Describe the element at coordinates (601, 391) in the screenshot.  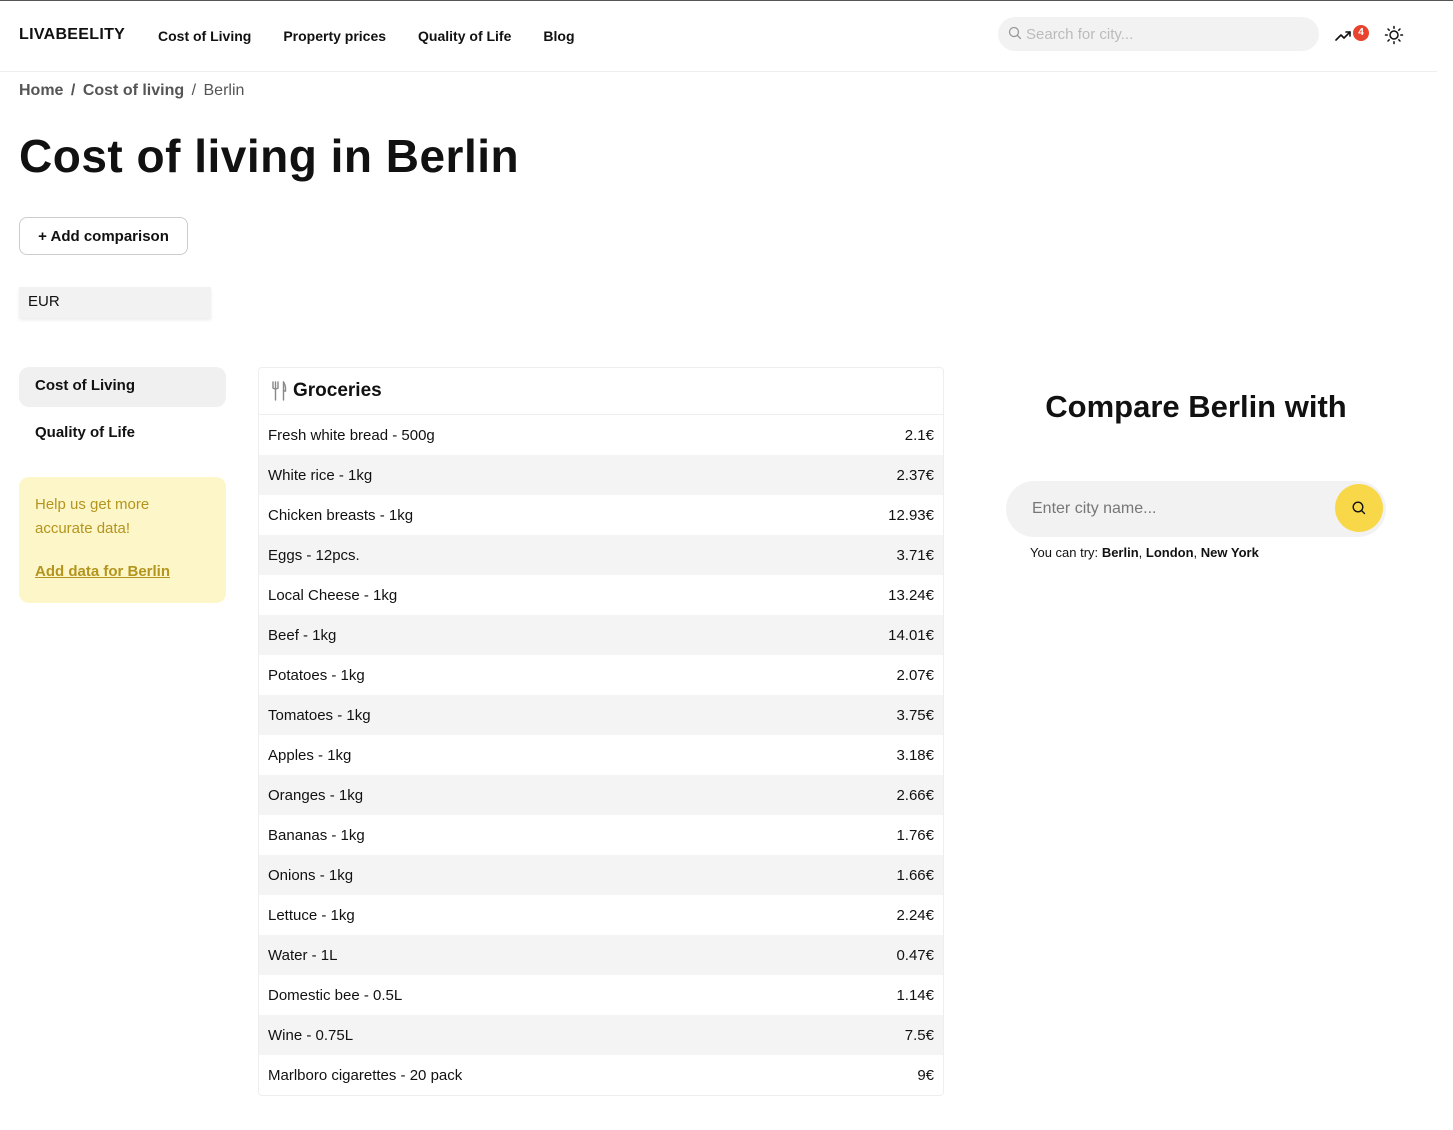
I see `groceries-header: Groceries` at that location.